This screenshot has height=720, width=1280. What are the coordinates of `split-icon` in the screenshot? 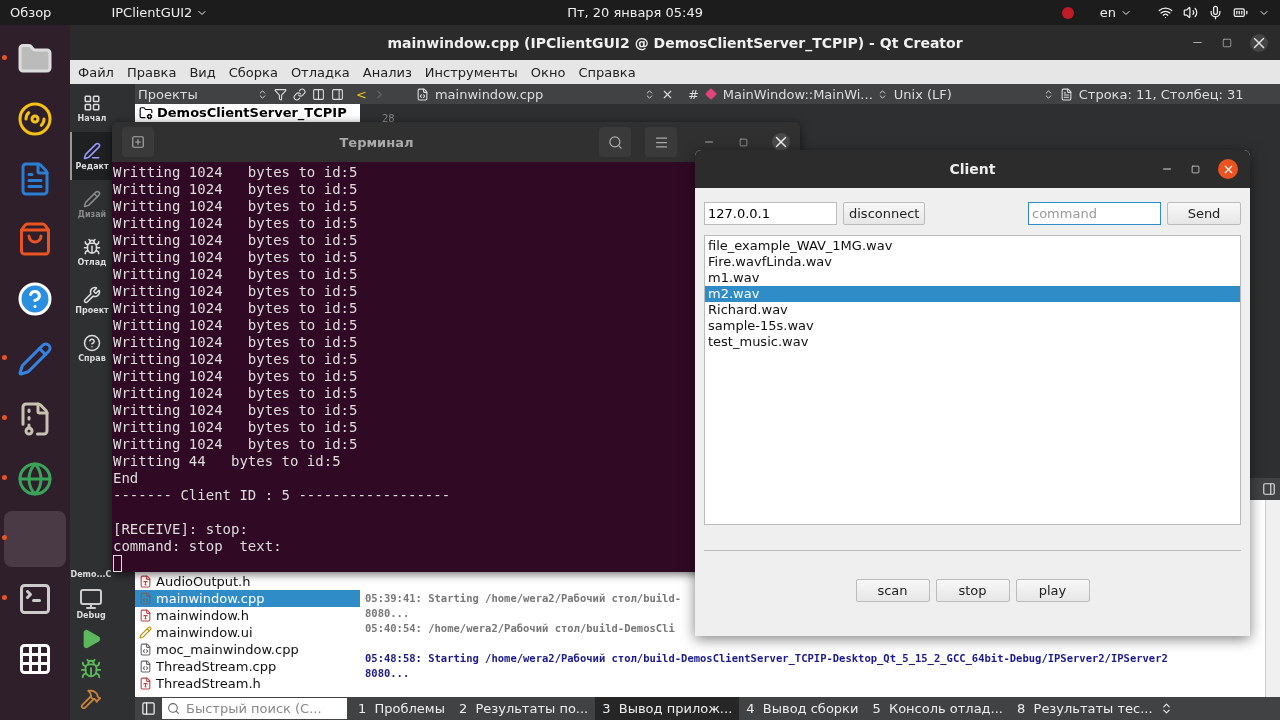 It's located at (318, 94).